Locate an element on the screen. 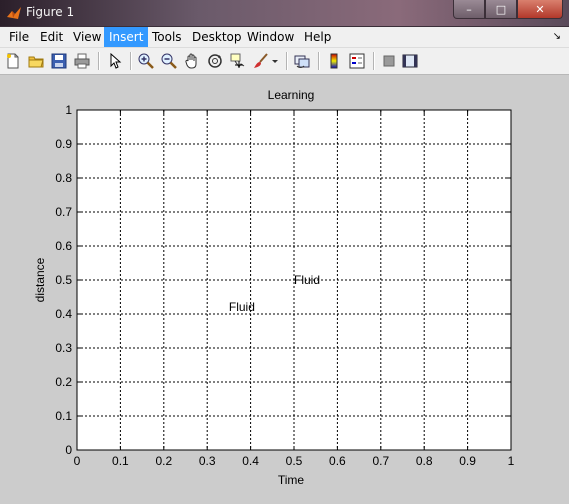  x-tick-label: 0.4 is located at coordinates (250, 461).